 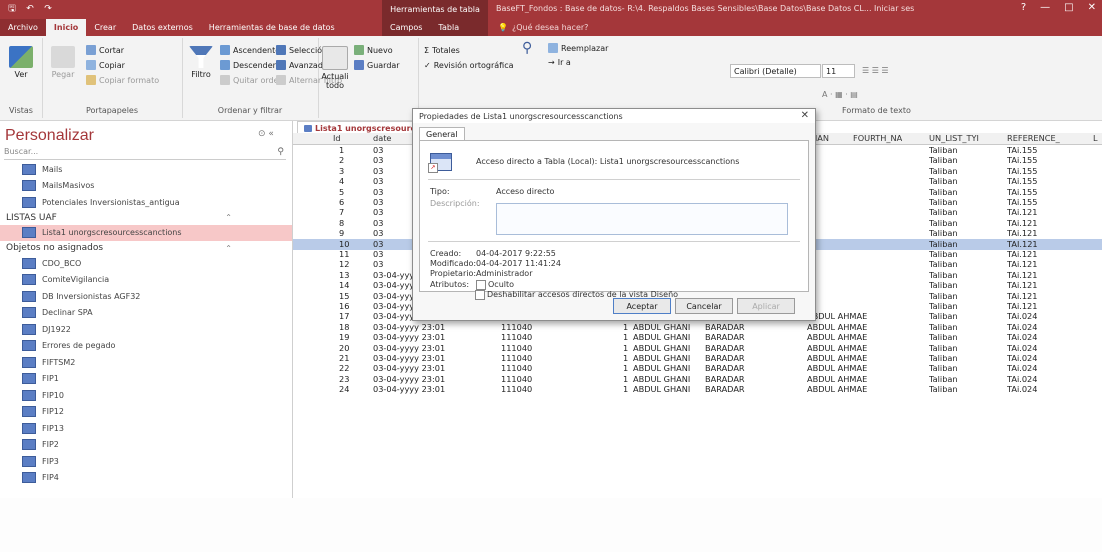 I want to click on cortar-button: Cortar, so click(x=105, y=50).